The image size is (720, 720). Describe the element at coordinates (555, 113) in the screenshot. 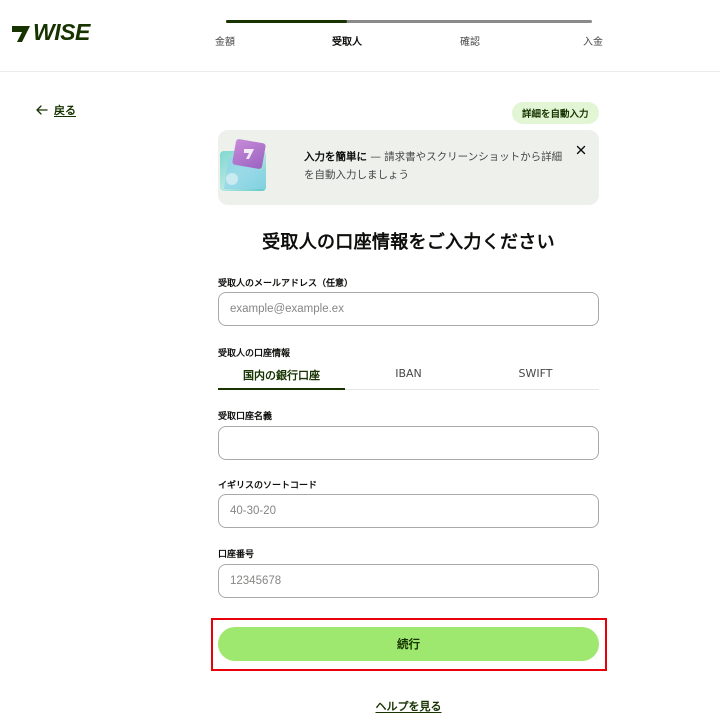

I see `autofill-button: 詳細を自動入力` at that location.